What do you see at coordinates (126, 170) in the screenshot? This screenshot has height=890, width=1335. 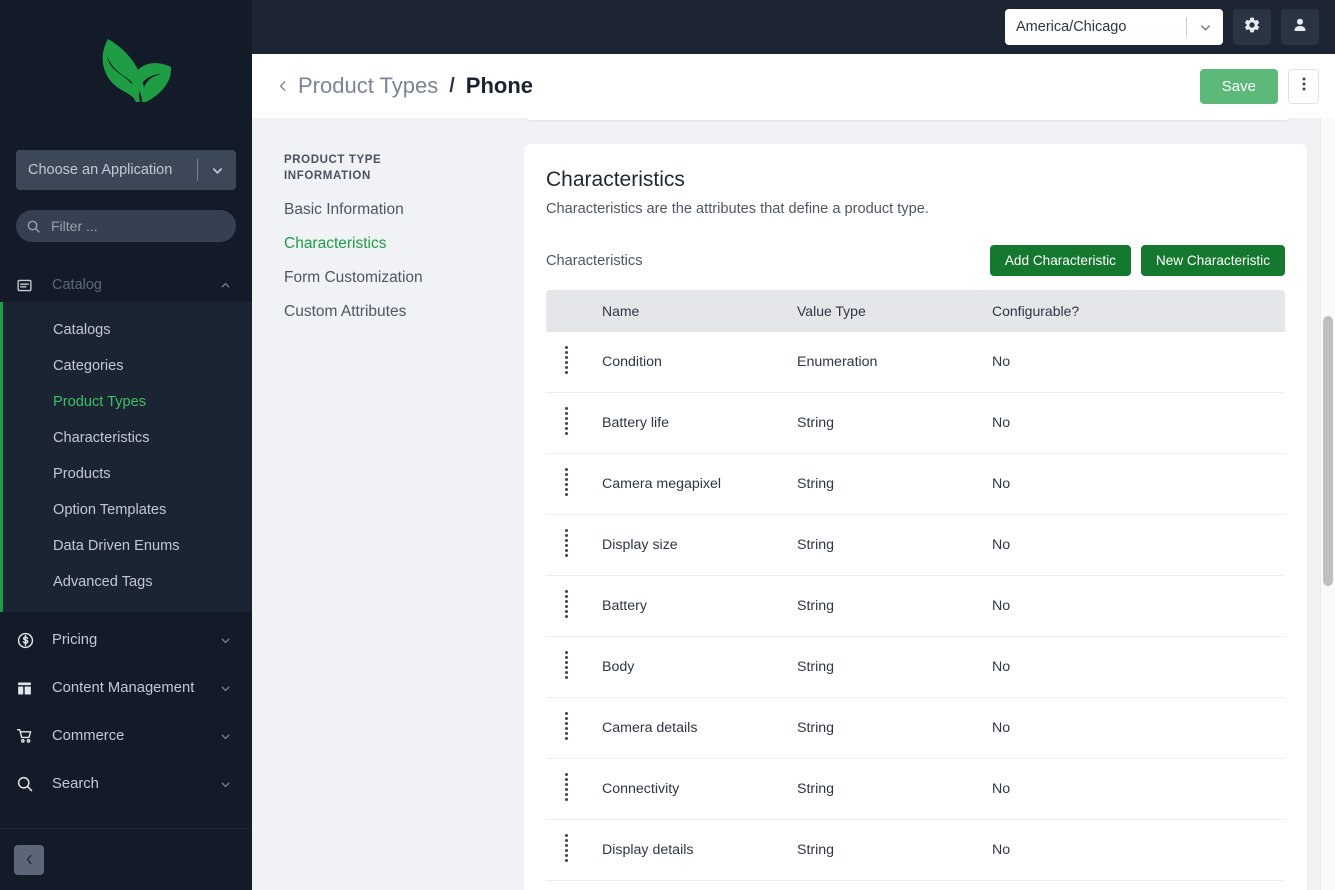 I see `application-selector: Choose an Application` at bounding box center [126, 170].